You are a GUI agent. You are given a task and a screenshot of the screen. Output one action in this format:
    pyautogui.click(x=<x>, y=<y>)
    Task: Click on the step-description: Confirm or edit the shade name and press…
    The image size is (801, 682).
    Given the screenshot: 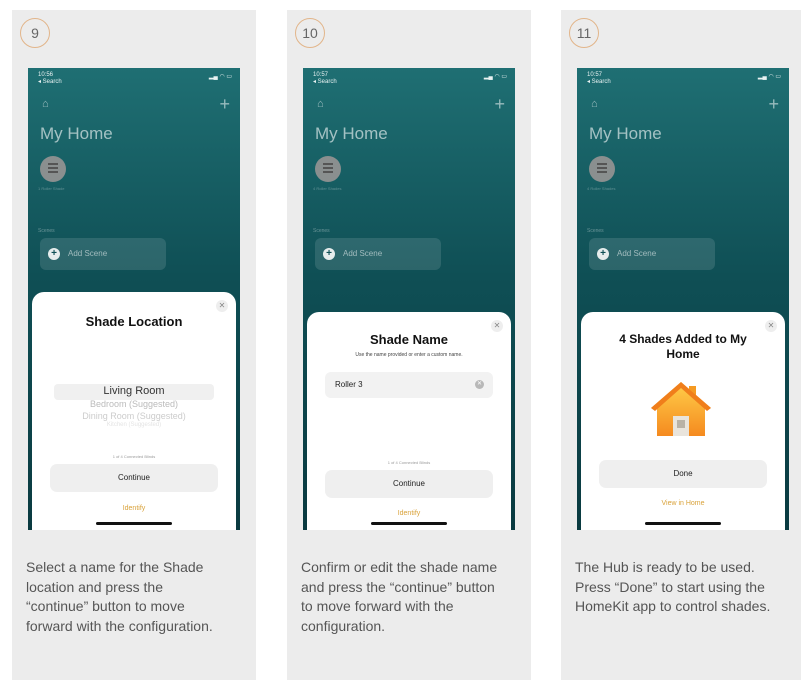 What is the action you would take?
    pyautogui.click(x=399, y=596)
    